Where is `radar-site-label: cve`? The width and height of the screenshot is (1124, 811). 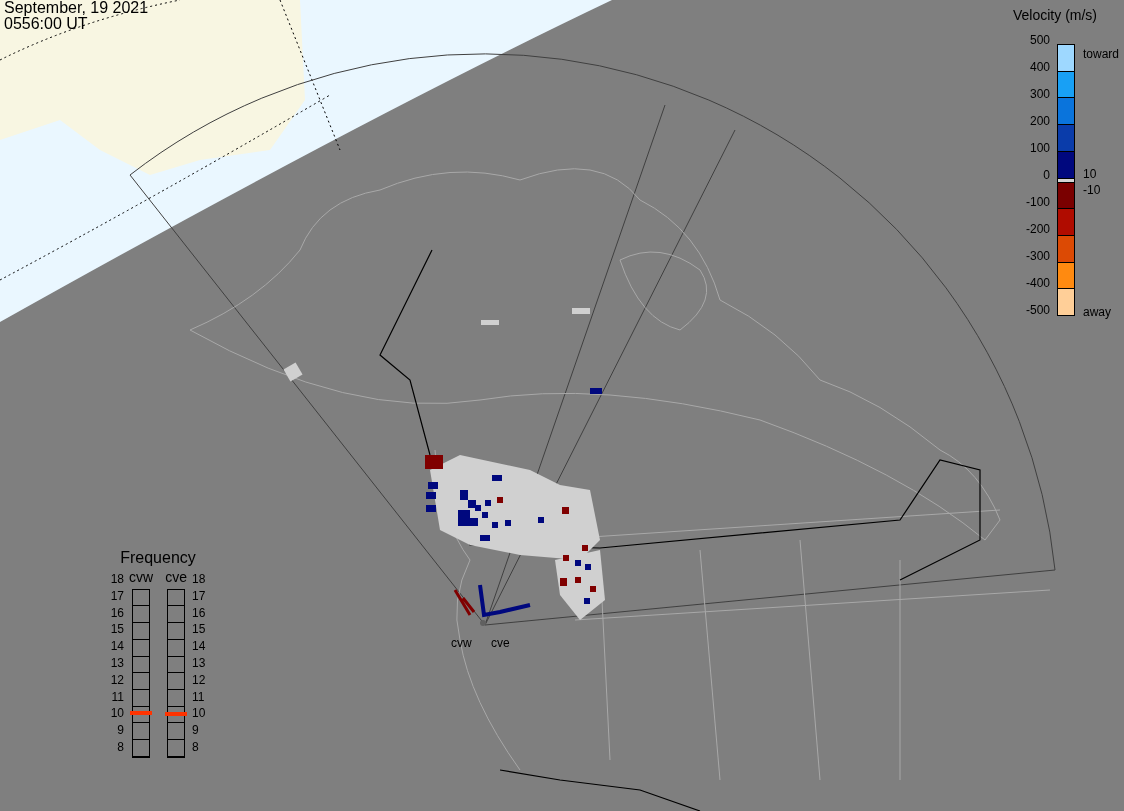
radar-site-label: cve is located at coordinates (500, 643).